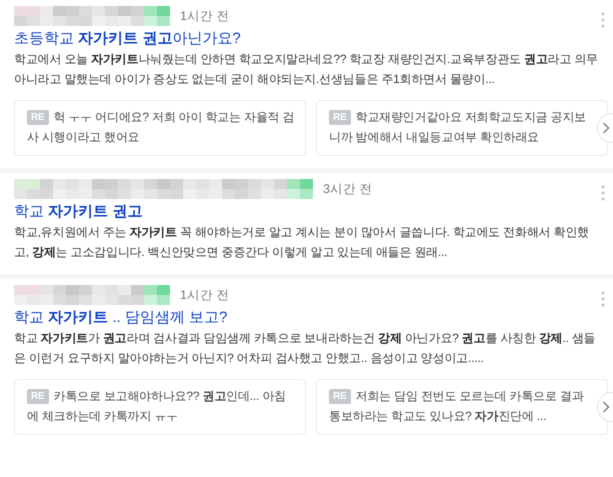 The height and width of the screenshot is (477, 613). What do you see at coordinates (160, 407) in the screenshot?
I see `reply-card: RE 카톡으로 보고해야하나요?? 권고인데... 아침에 체크하는데 카톡까지 ㅠㅜ` at bounding box center [160, 407].